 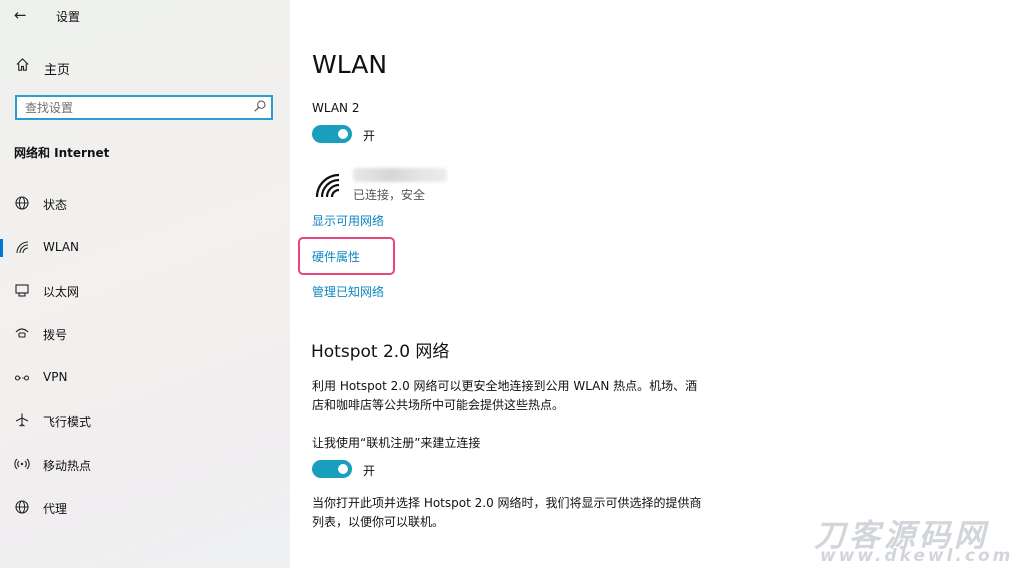 I want to click on wlan-toggle, so click(x=332, y=134).